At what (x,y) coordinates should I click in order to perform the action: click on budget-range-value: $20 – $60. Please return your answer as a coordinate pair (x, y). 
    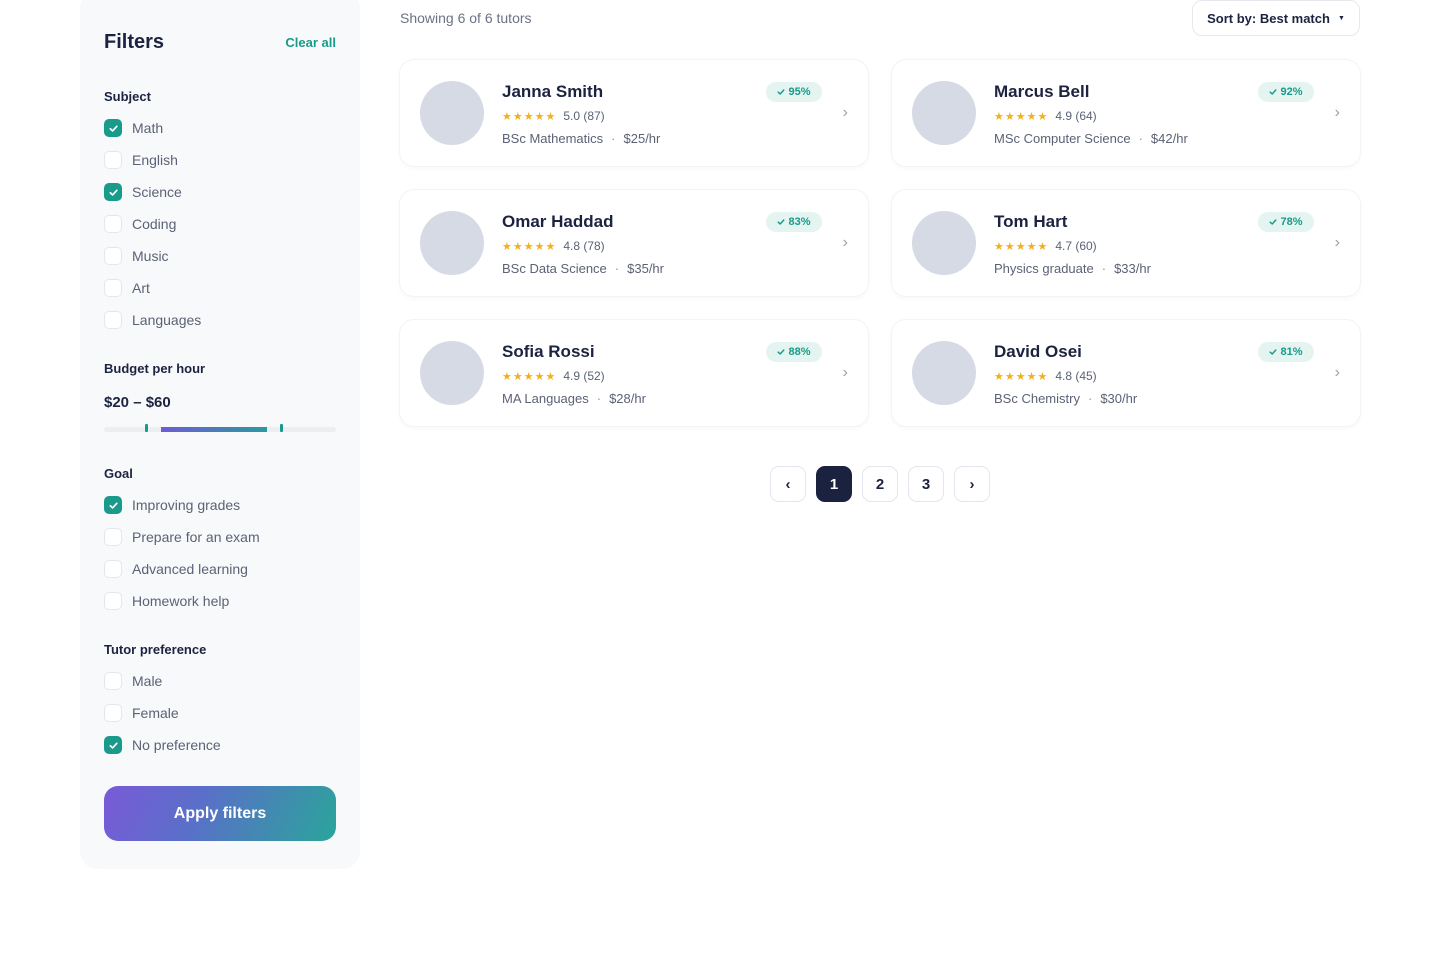
    Looking at the image, I should click on (137, 402).